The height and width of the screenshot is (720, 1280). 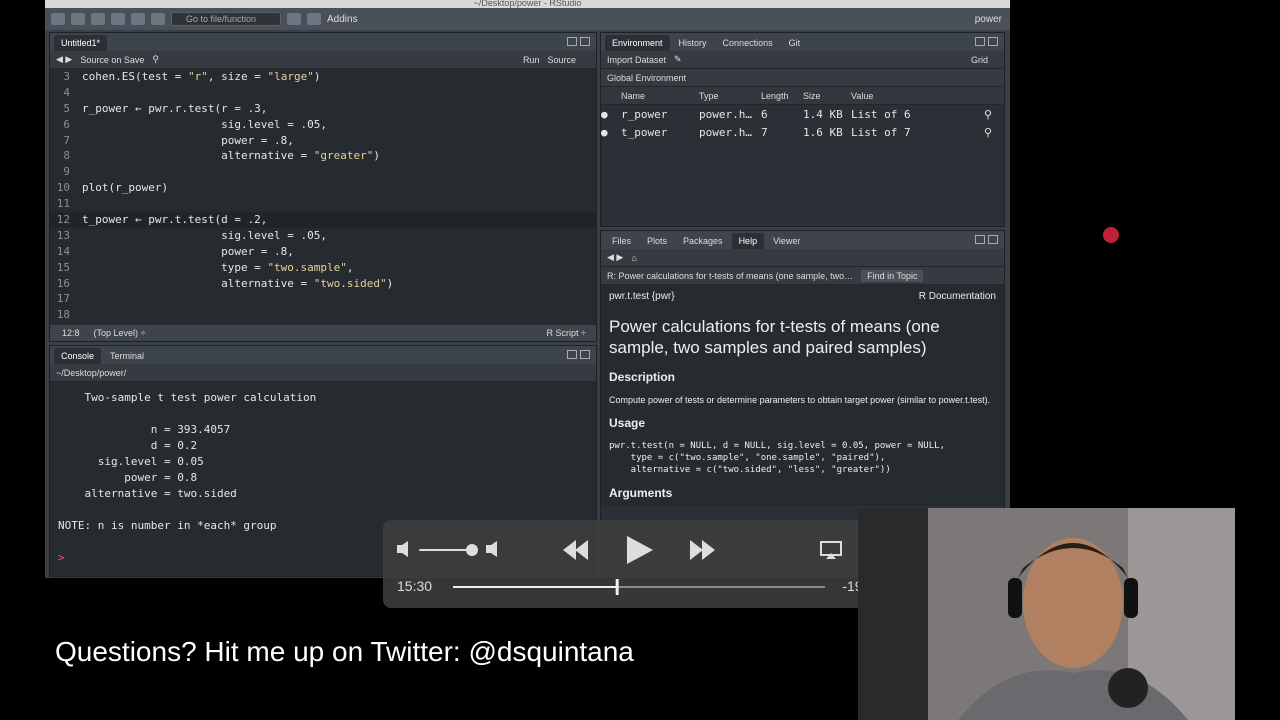 What do you see at coordinates (881, 132) in the screenshot?
I see `cell-value: List of 7` at bounding box center [881, 132].